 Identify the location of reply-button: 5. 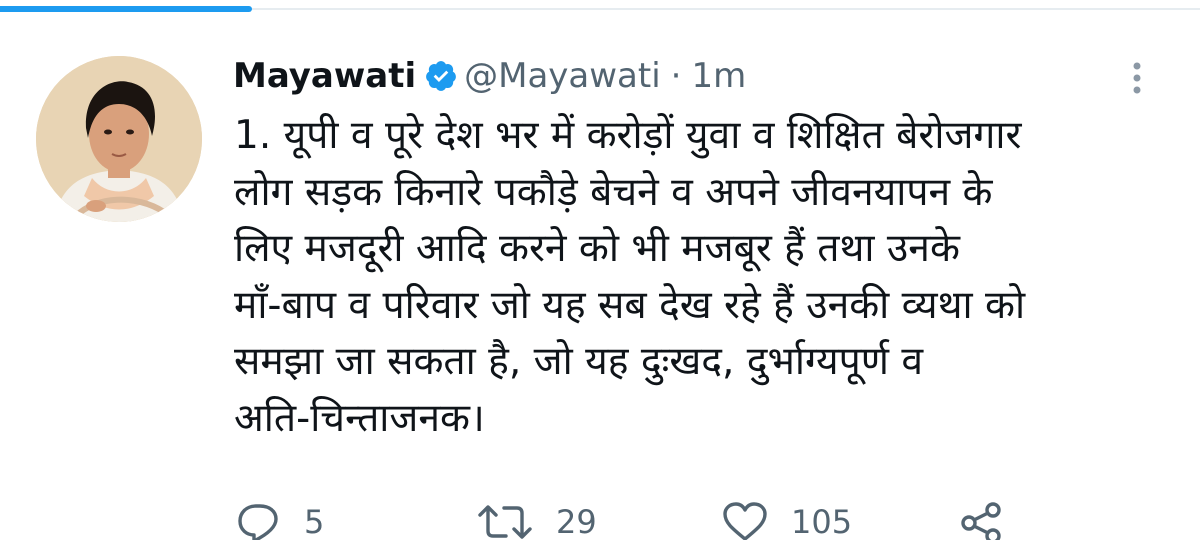
(356, 520).